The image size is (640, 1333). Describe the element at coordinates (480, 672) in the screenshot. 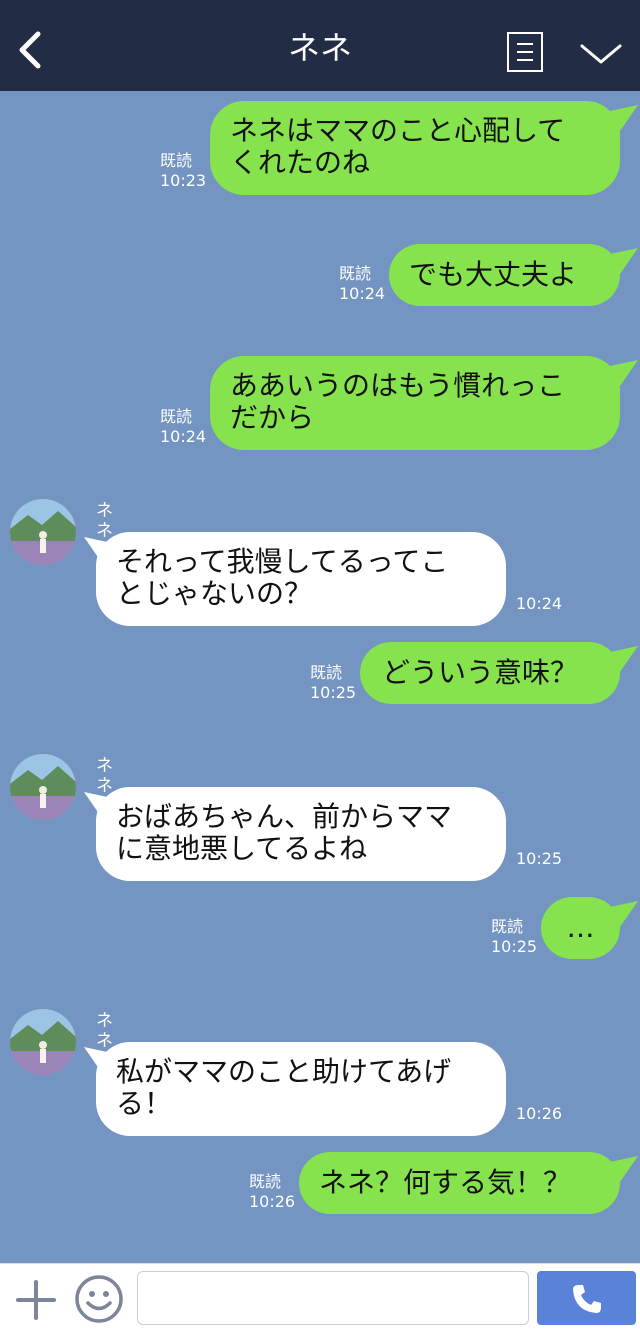

I see `message-text: どういう意味？` at that location.